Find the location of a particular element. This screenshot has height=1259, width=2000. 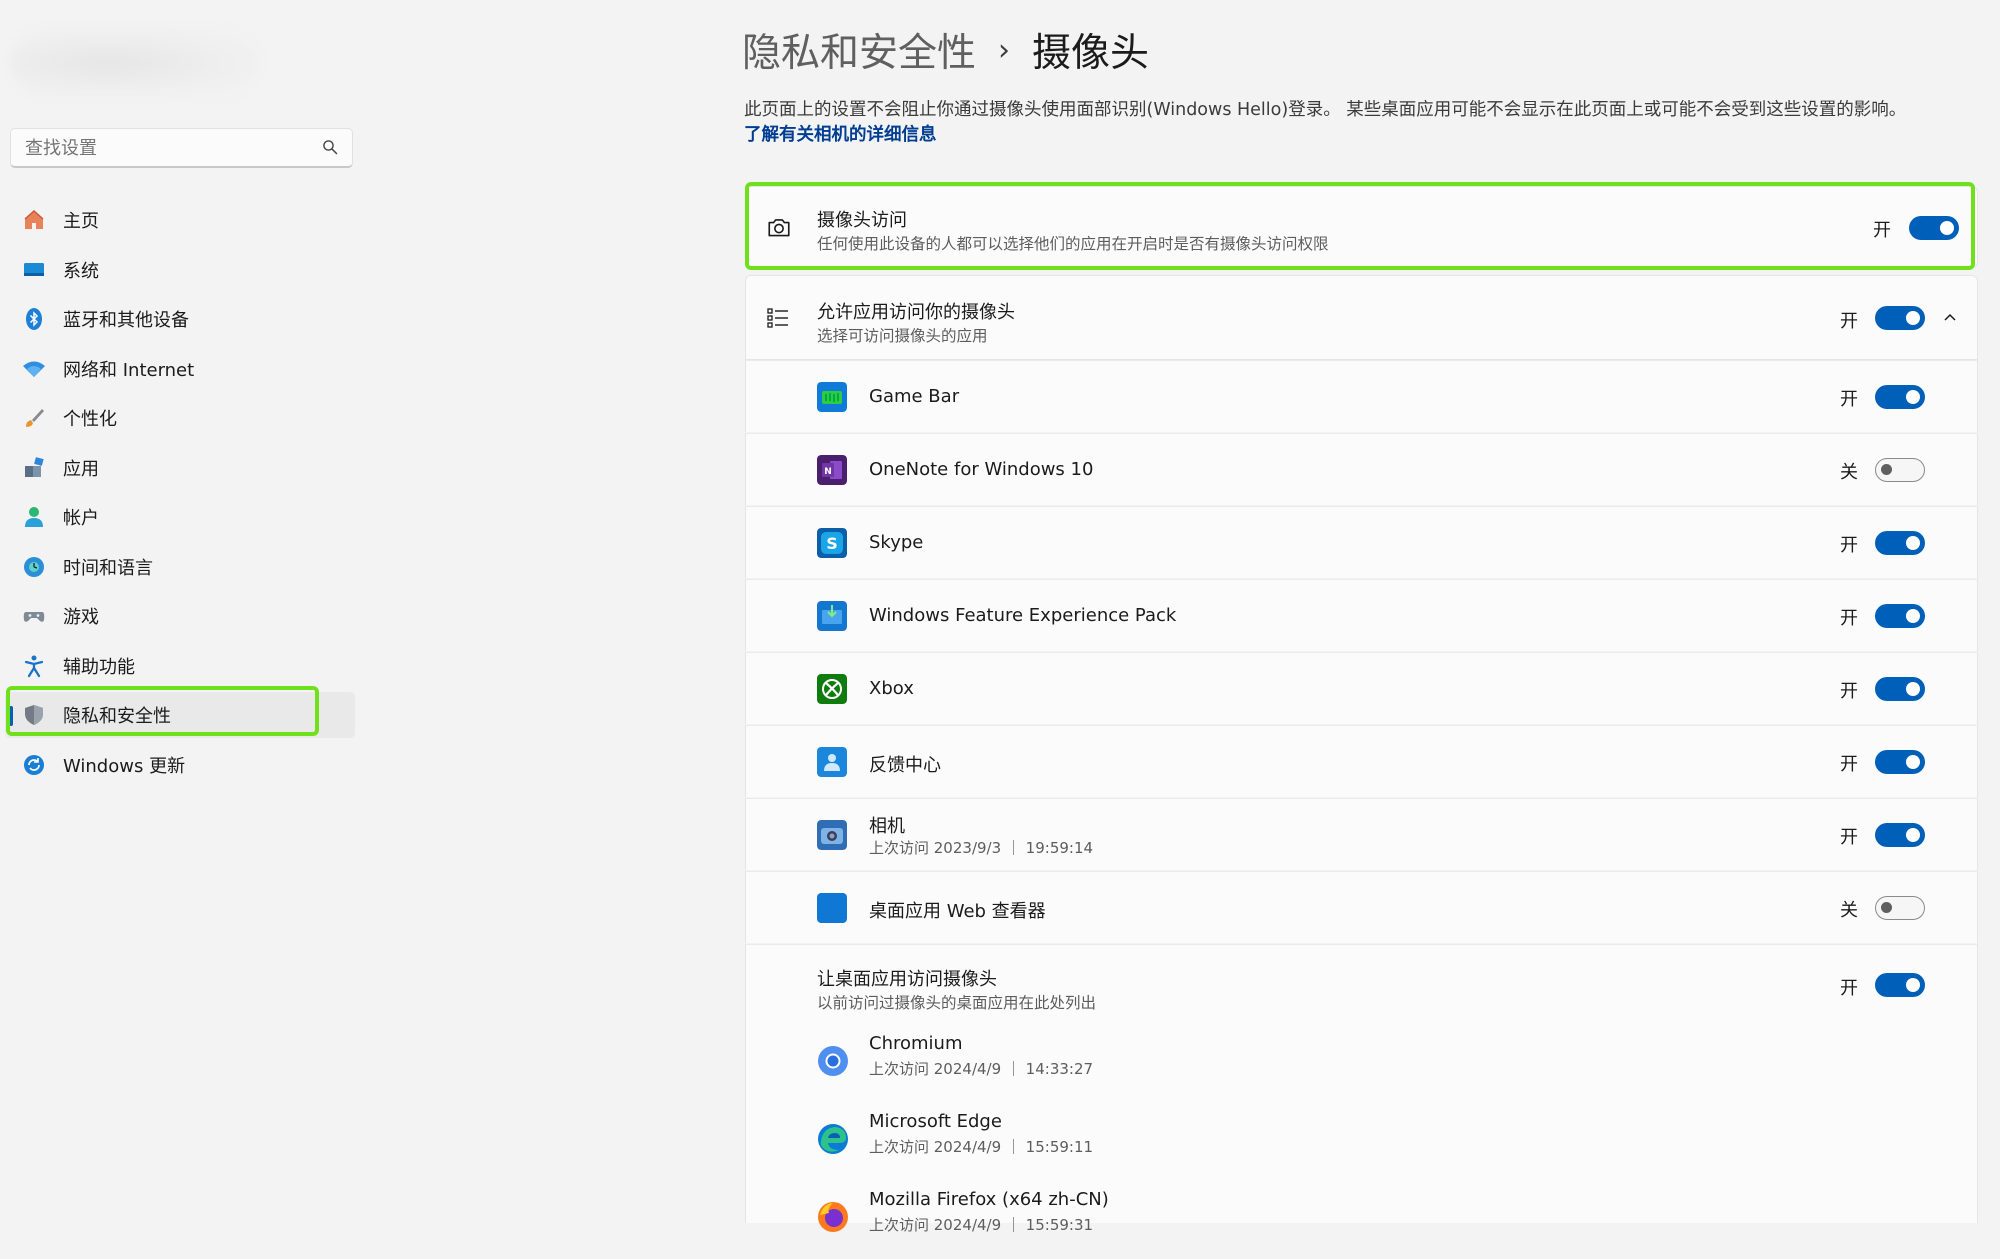

svg-text: S is located at coordinates (832, 543).